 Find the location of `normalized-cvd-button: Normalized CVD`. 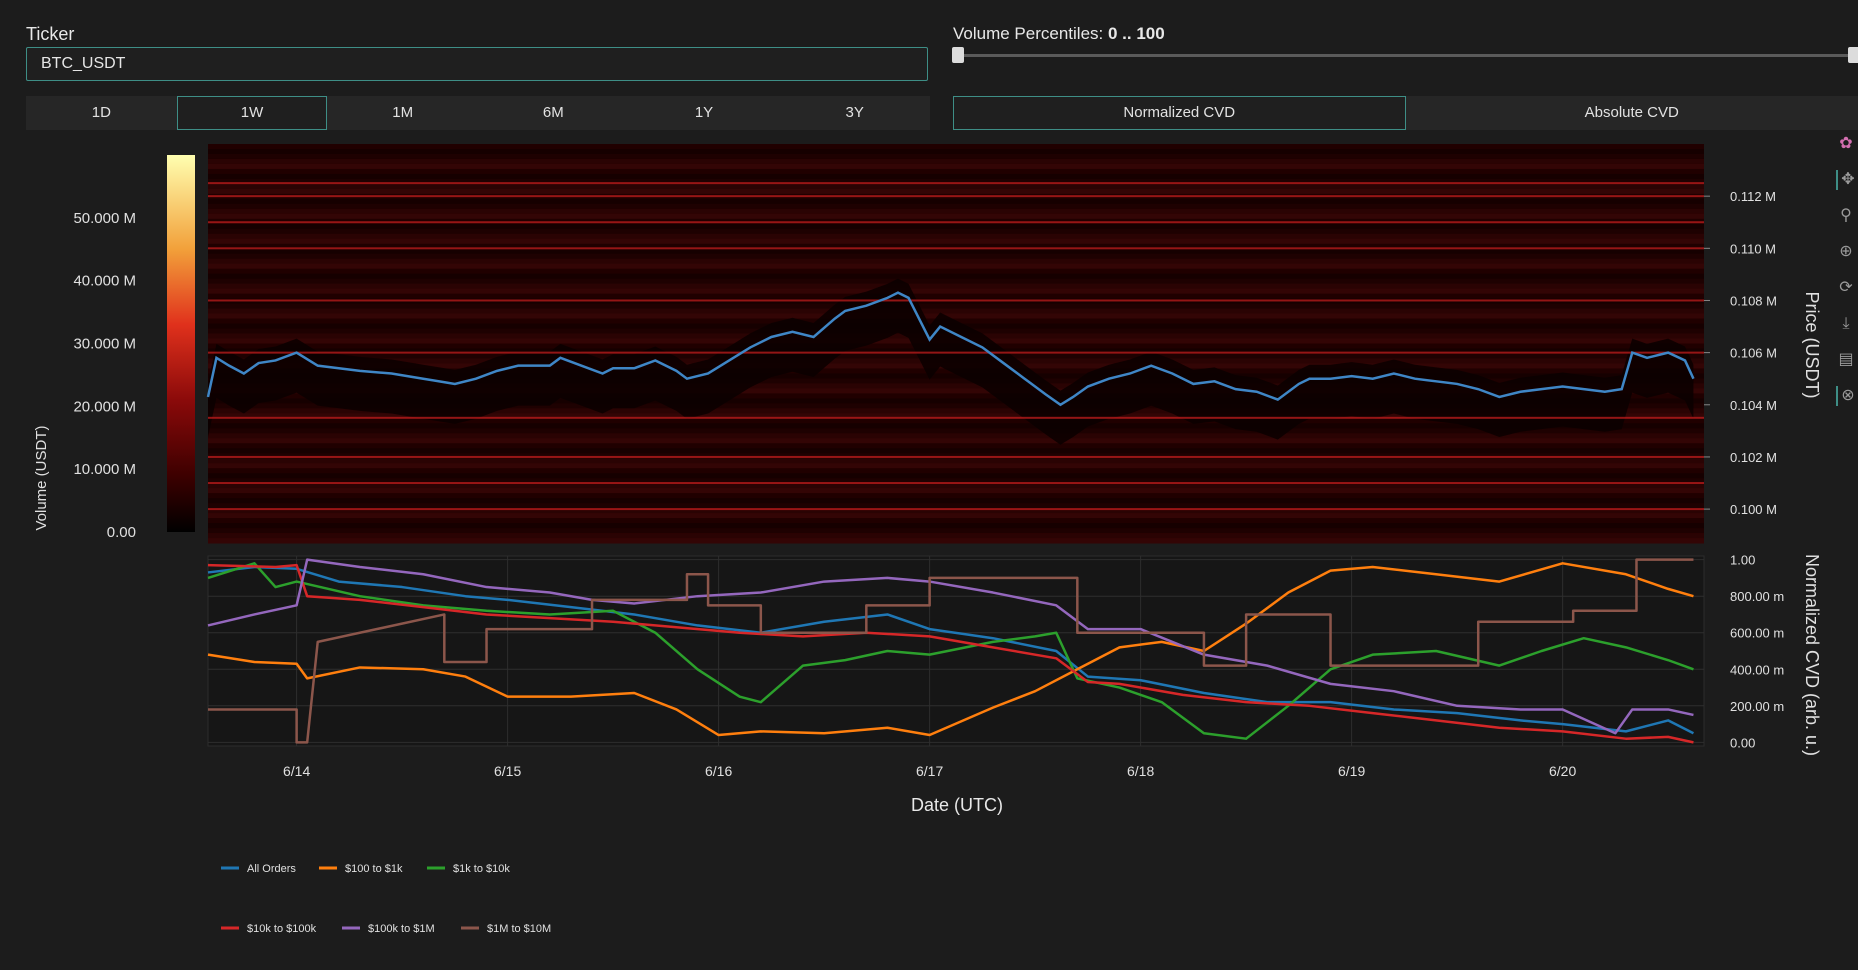

normalized-cvd-button: Normalized CVD is located at coordinates (1179, 113).